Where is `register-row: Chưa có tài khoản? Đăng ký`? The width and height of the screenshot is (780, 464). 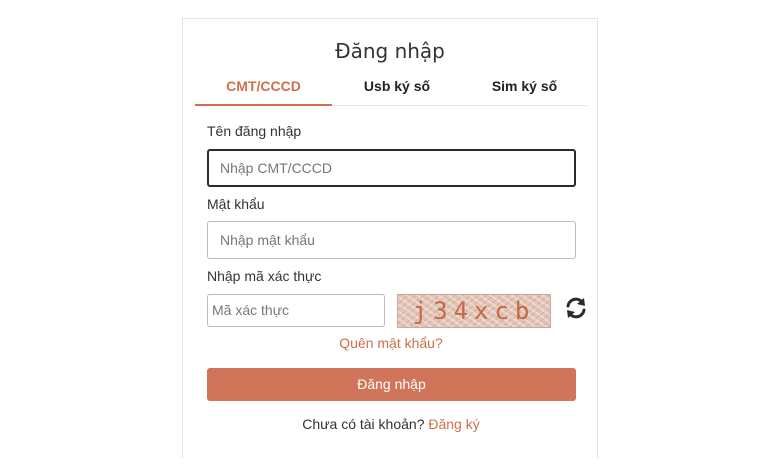 register-row: Chưa có tài khoản? Đăng ký is located at coordinates (391, 424).